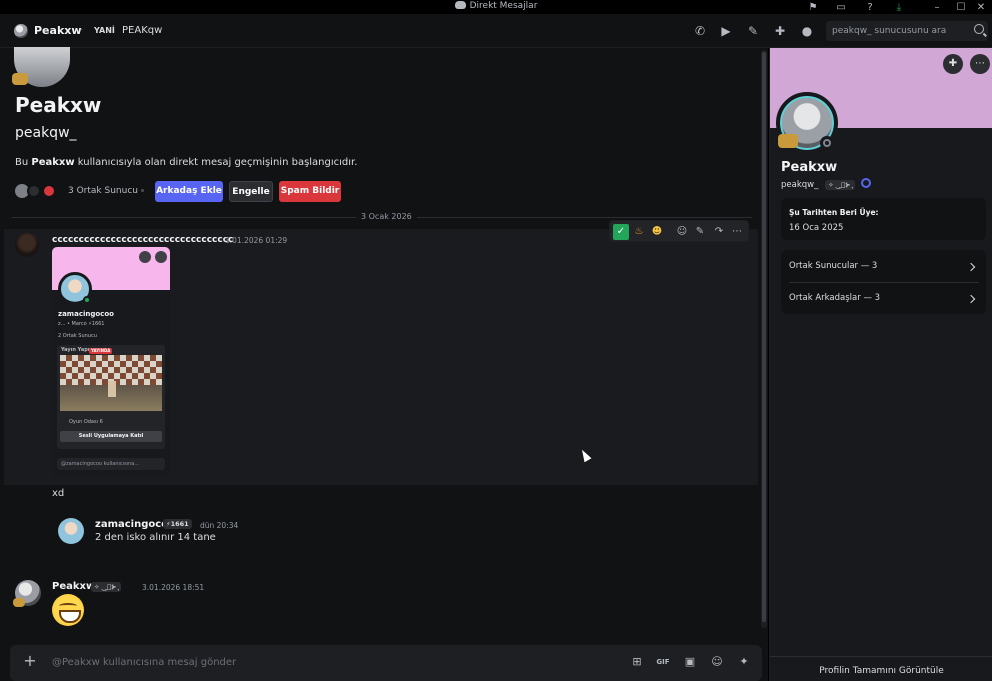 The width and height of the screenshot is (992, 681). What do you see at coordinates (251, 191) in the screenshot?
I see `block-button: Engelle` at bounding box center [251, 191].